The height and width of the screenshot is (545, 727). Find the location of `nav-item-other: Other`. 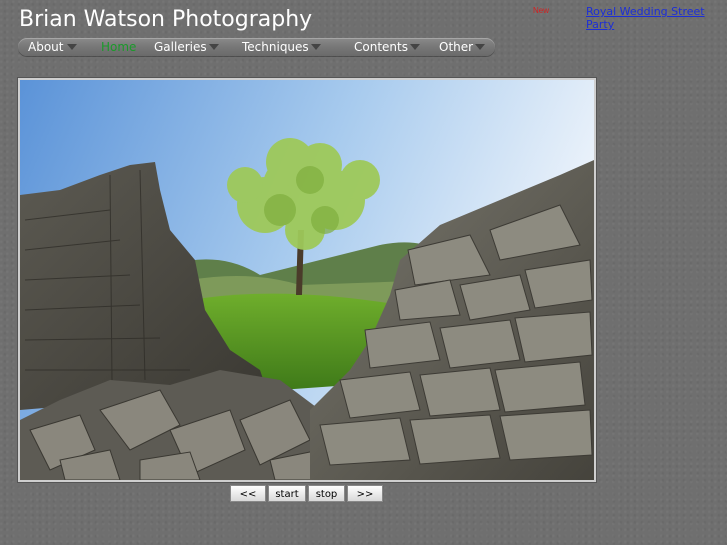

nav-item-other: Other is located at coordinates (456, 47).